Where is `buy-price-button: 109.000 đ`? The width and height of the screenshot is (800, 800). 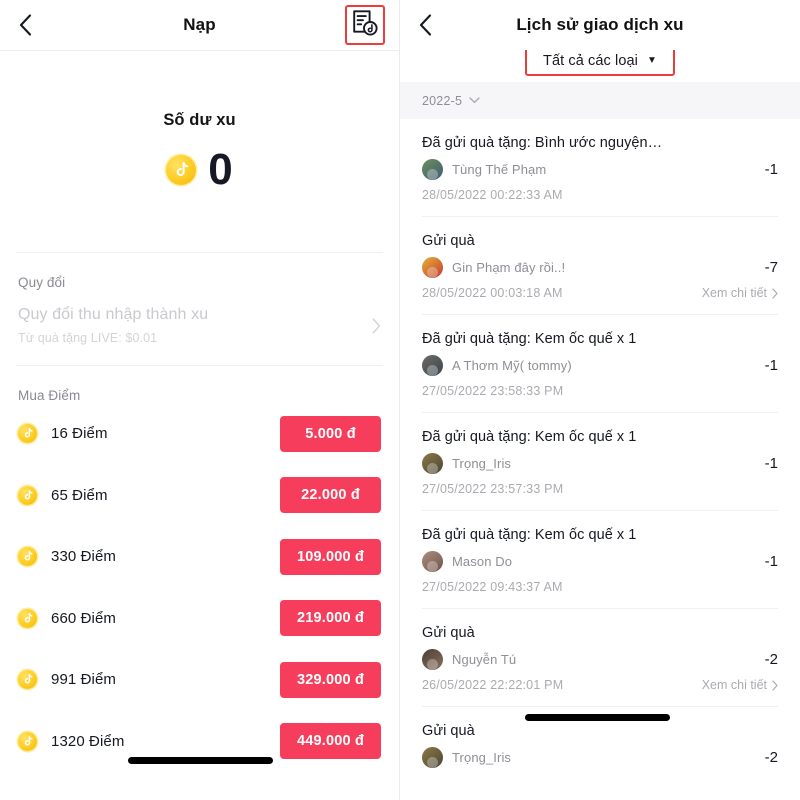 buy-price-button: 109.000 đ is located at coordinates (330, 556).